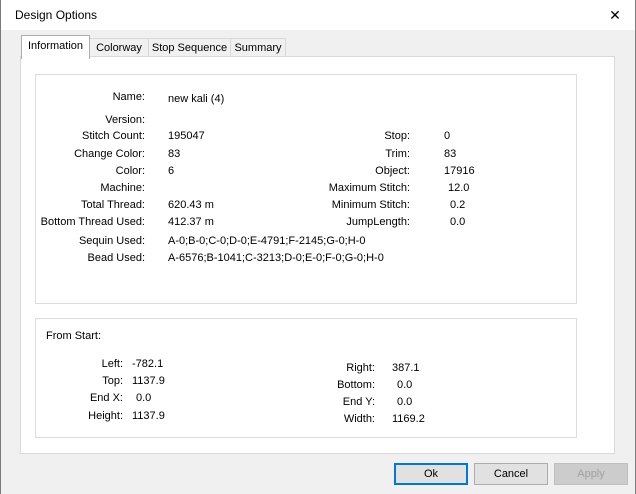  Describe the element at coordinates (116, 258) in the screenshot. I see `bead-used-label: Bead Used:` at that location.